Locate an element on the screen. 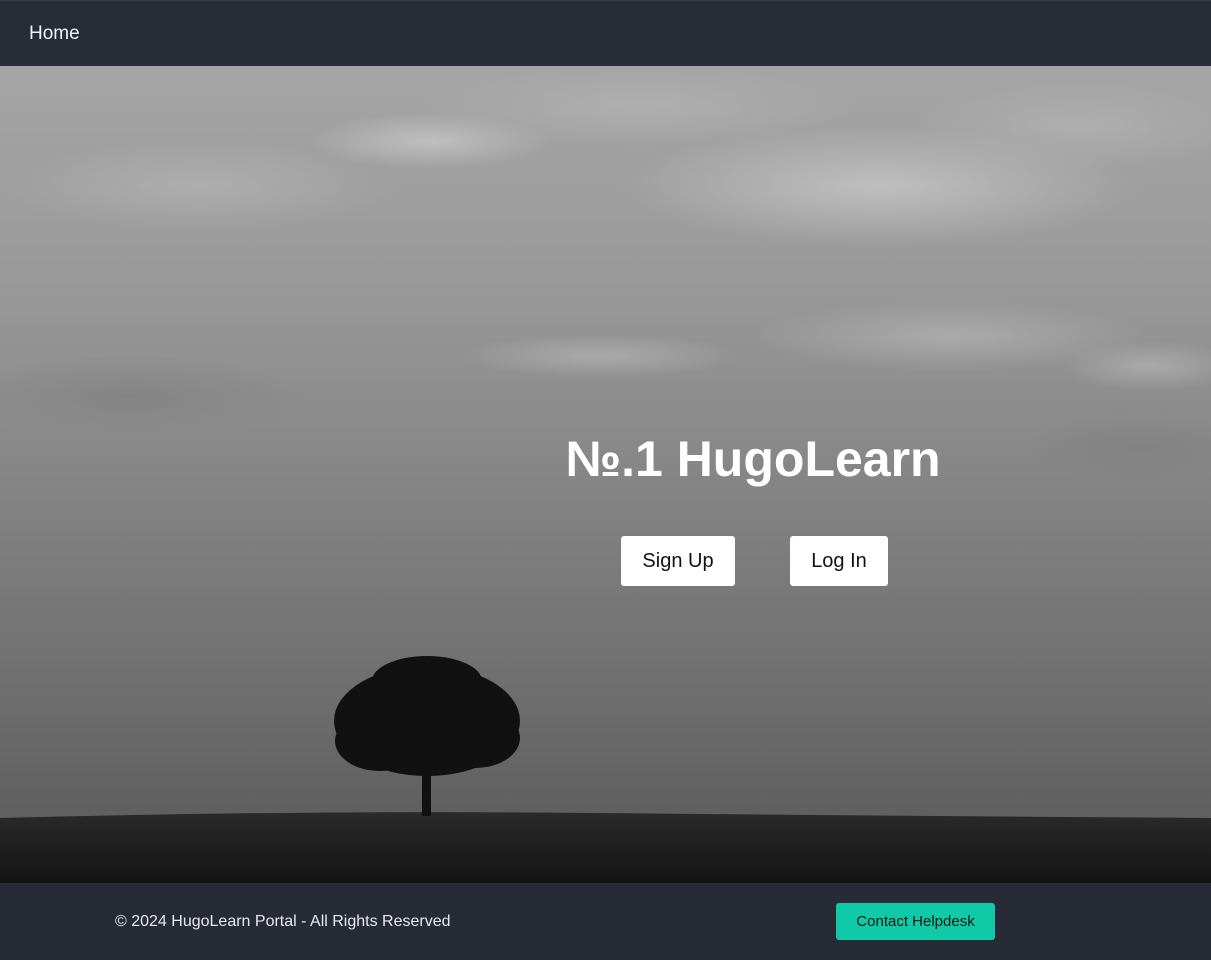 The width and height of the screenshot is (1211, 960). hero-title: №.1 HugoLearn is located at coordinates (753, 459).